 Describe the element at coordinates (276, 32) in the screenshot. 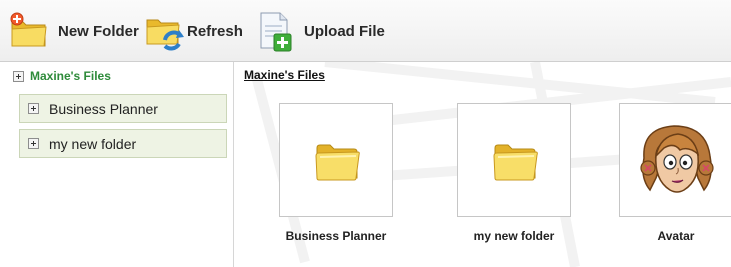

I see `upload-file-icon` at that location.